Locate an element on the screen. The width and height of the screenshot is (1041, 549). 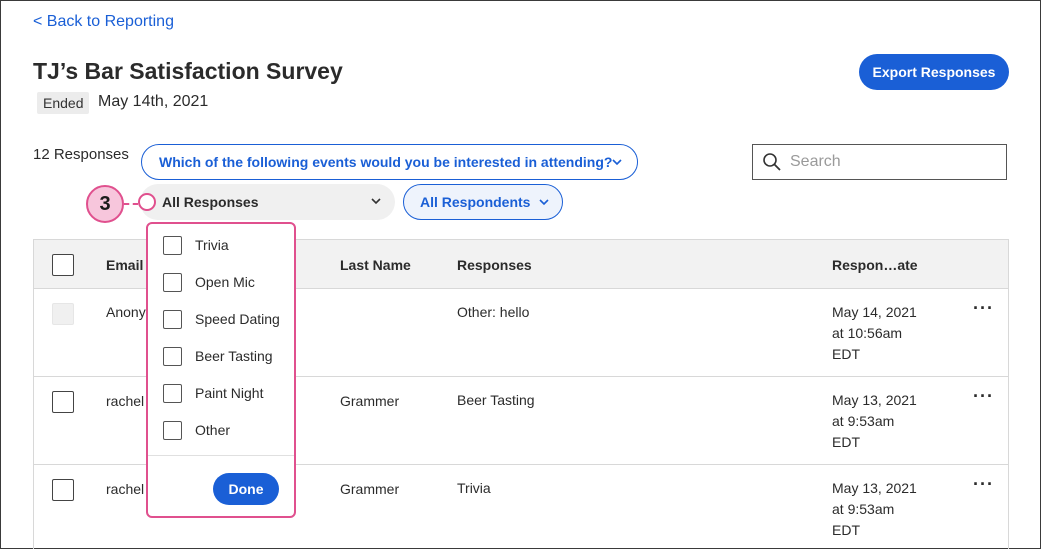
survey-end-date: May 14th, 2021 is located at coordinates (153, 101).